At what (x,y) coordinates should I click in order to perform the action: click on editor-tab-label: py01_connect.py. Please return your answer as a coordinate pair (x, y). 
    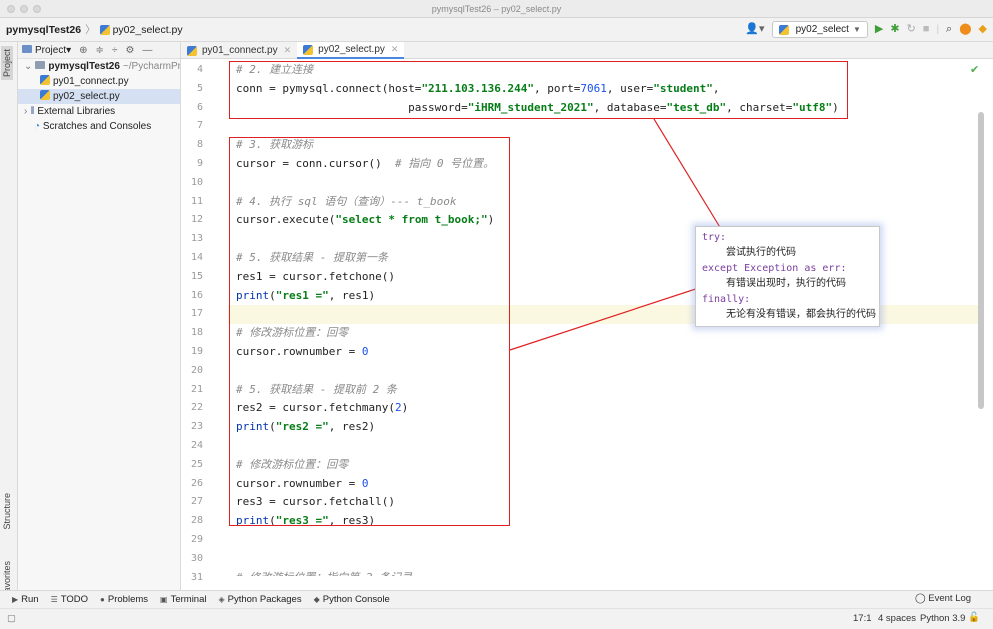
    Looking at the image, I should click on (240, 50).